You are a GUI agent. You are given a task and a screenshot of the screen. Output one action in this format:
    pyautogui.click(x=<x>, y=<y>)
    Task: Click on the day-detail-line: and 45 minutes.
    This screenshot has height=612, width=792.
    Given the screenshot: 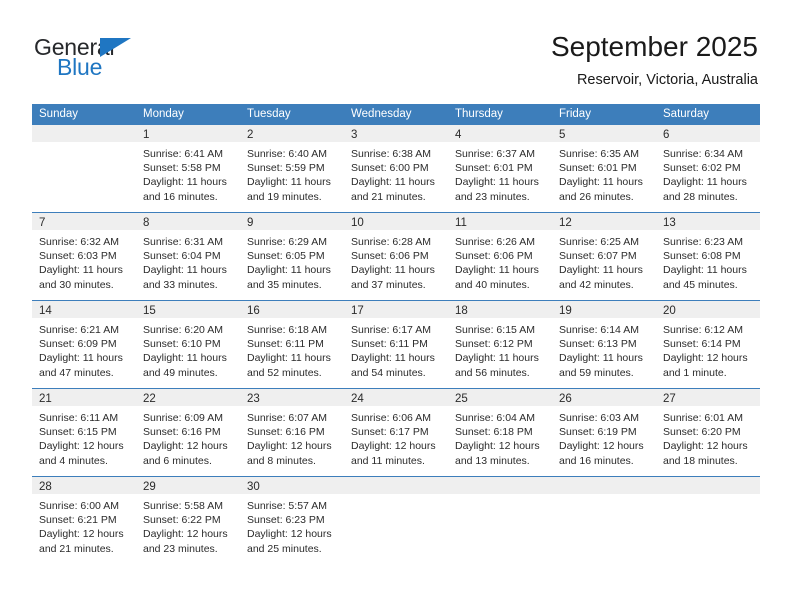 What is the action you would take?
    pyautogui.click(x=700, y=284)
    